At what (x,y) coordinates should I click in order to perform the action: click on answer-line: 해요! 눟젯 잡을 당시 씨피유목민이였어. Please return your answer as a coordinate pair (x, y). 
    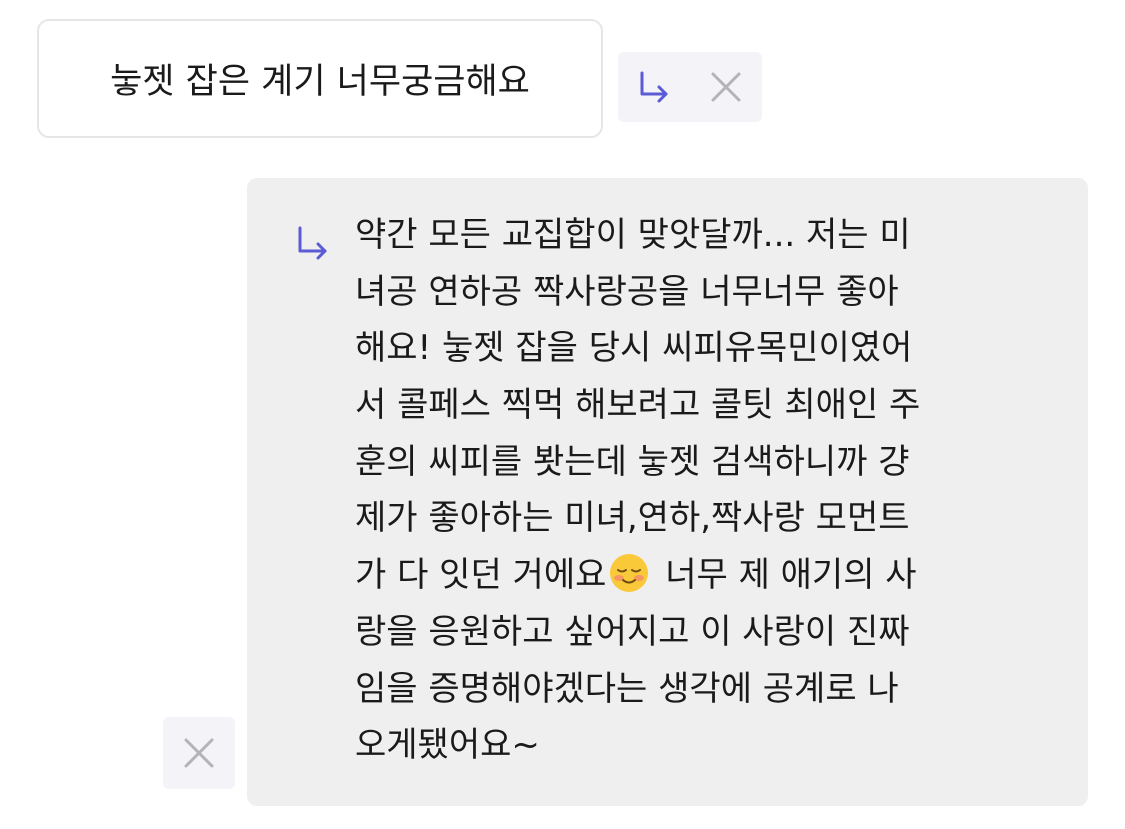
    Looking at the image, I should click on (634, 348).